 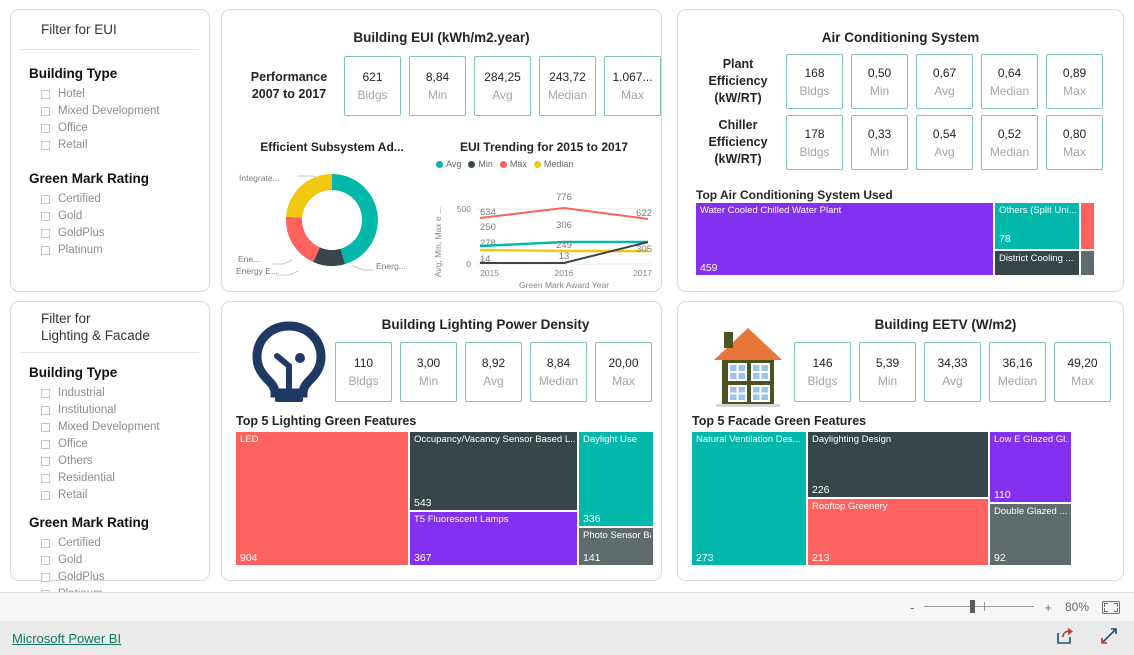 I want to click on kpi-eetv-min: 5,39 Min, so click(x=887, y=372).